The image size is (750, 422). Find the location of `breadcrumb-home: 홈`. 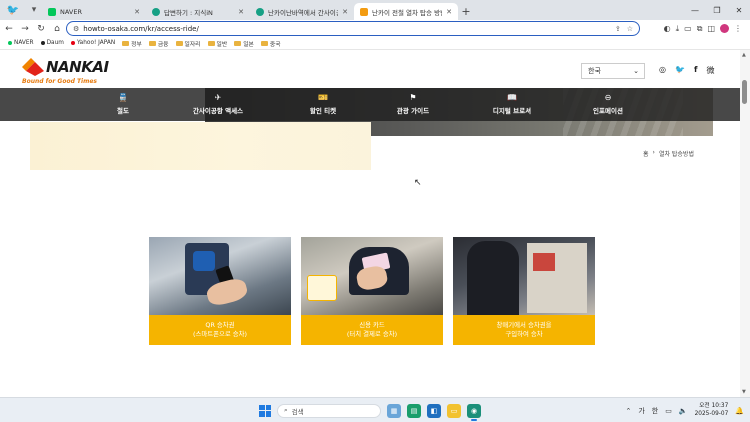

breadcrumb-home: 홈 is located at coordinates (646, 153).